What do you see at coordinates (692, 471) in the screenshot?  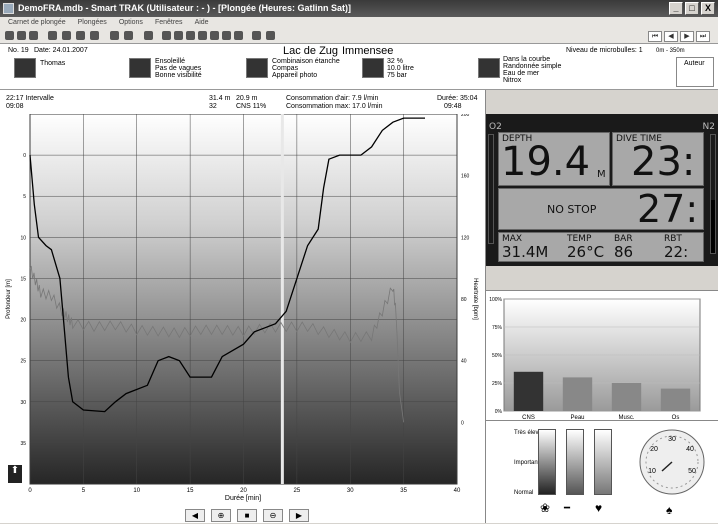 I see `dial-label-50: 50` at bounding box center [692, 471].